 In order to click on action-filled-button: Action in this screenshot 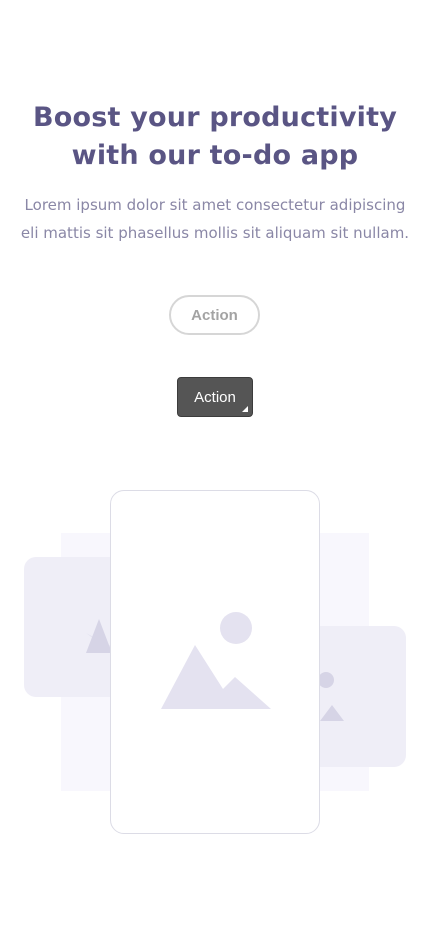, I will do `click(215, 397)`.